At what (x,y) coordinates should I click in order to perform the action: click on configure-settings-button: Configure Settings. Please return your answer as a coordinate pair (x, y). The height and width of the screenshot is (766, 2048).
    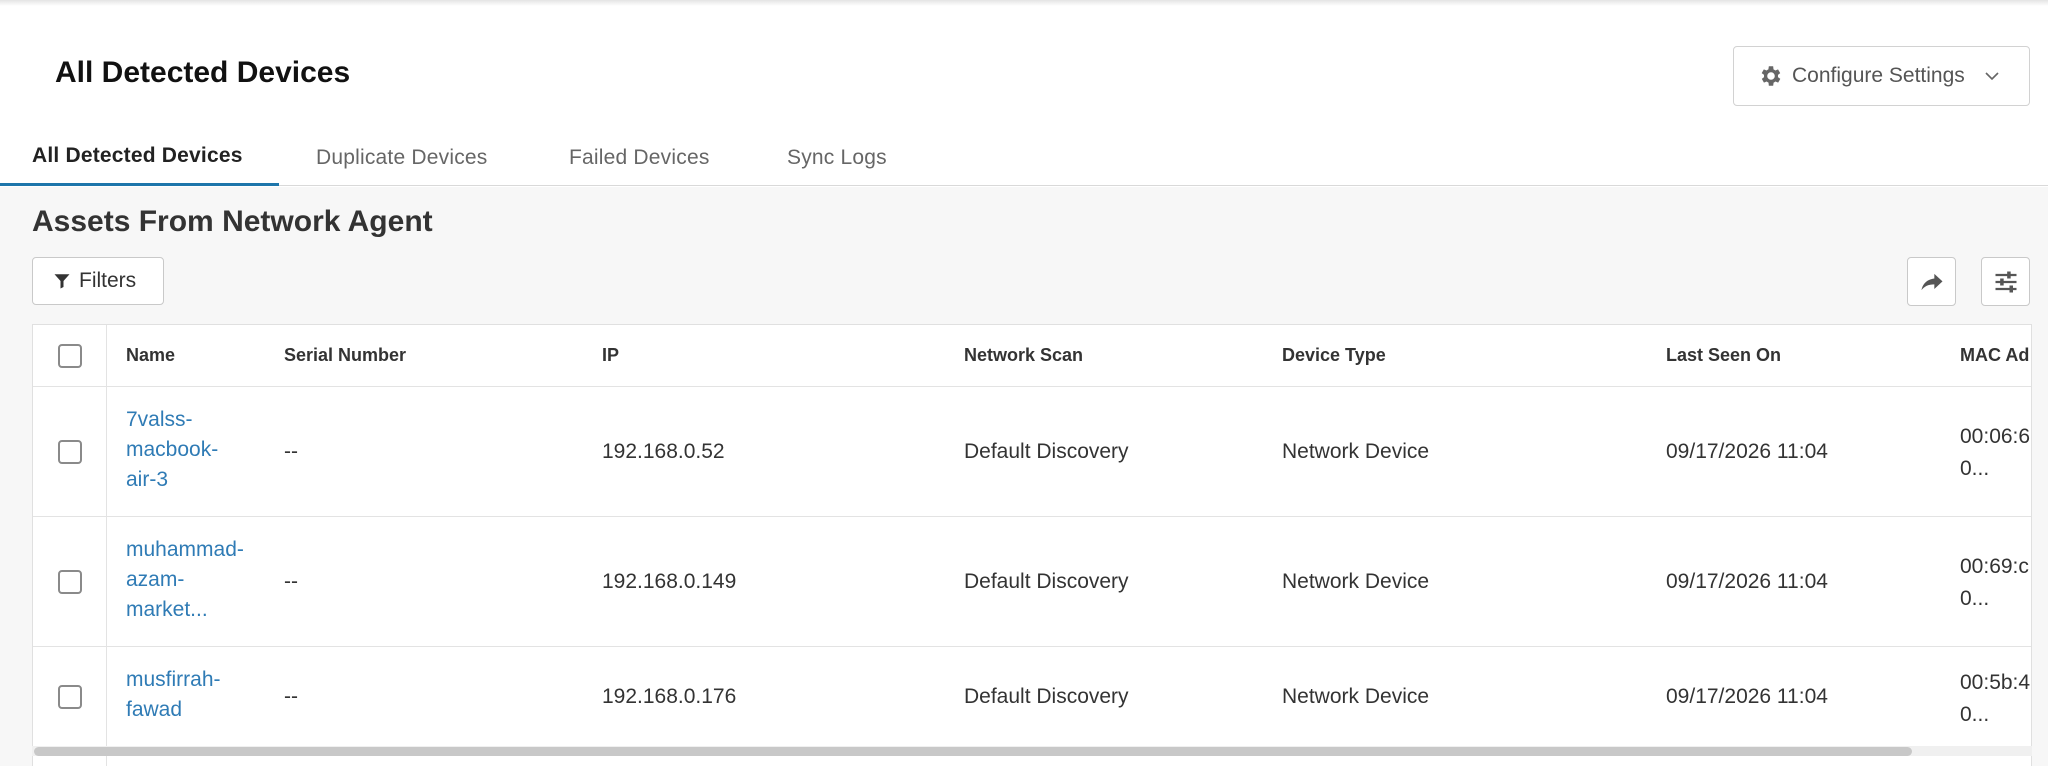
    Looking at the image, I should click on (1881, 76).